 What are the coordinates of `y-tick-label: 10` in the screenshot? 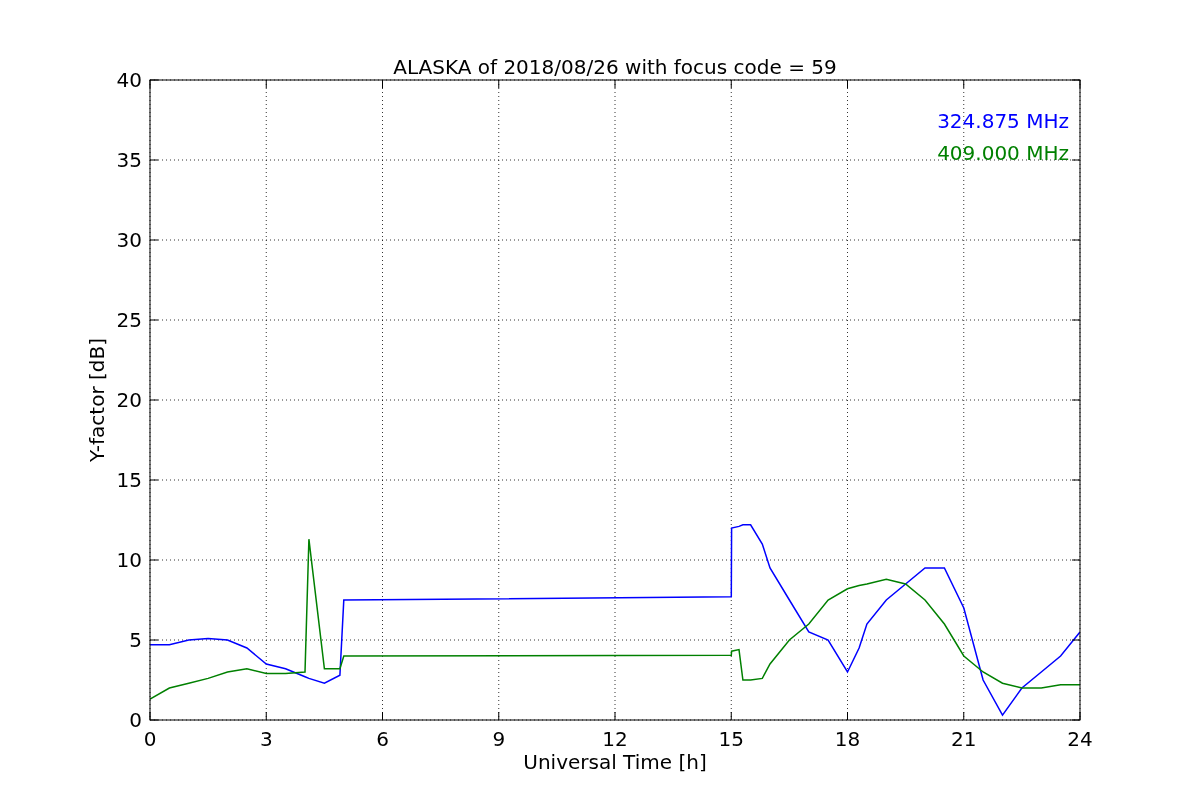 It's located at (129, 560).